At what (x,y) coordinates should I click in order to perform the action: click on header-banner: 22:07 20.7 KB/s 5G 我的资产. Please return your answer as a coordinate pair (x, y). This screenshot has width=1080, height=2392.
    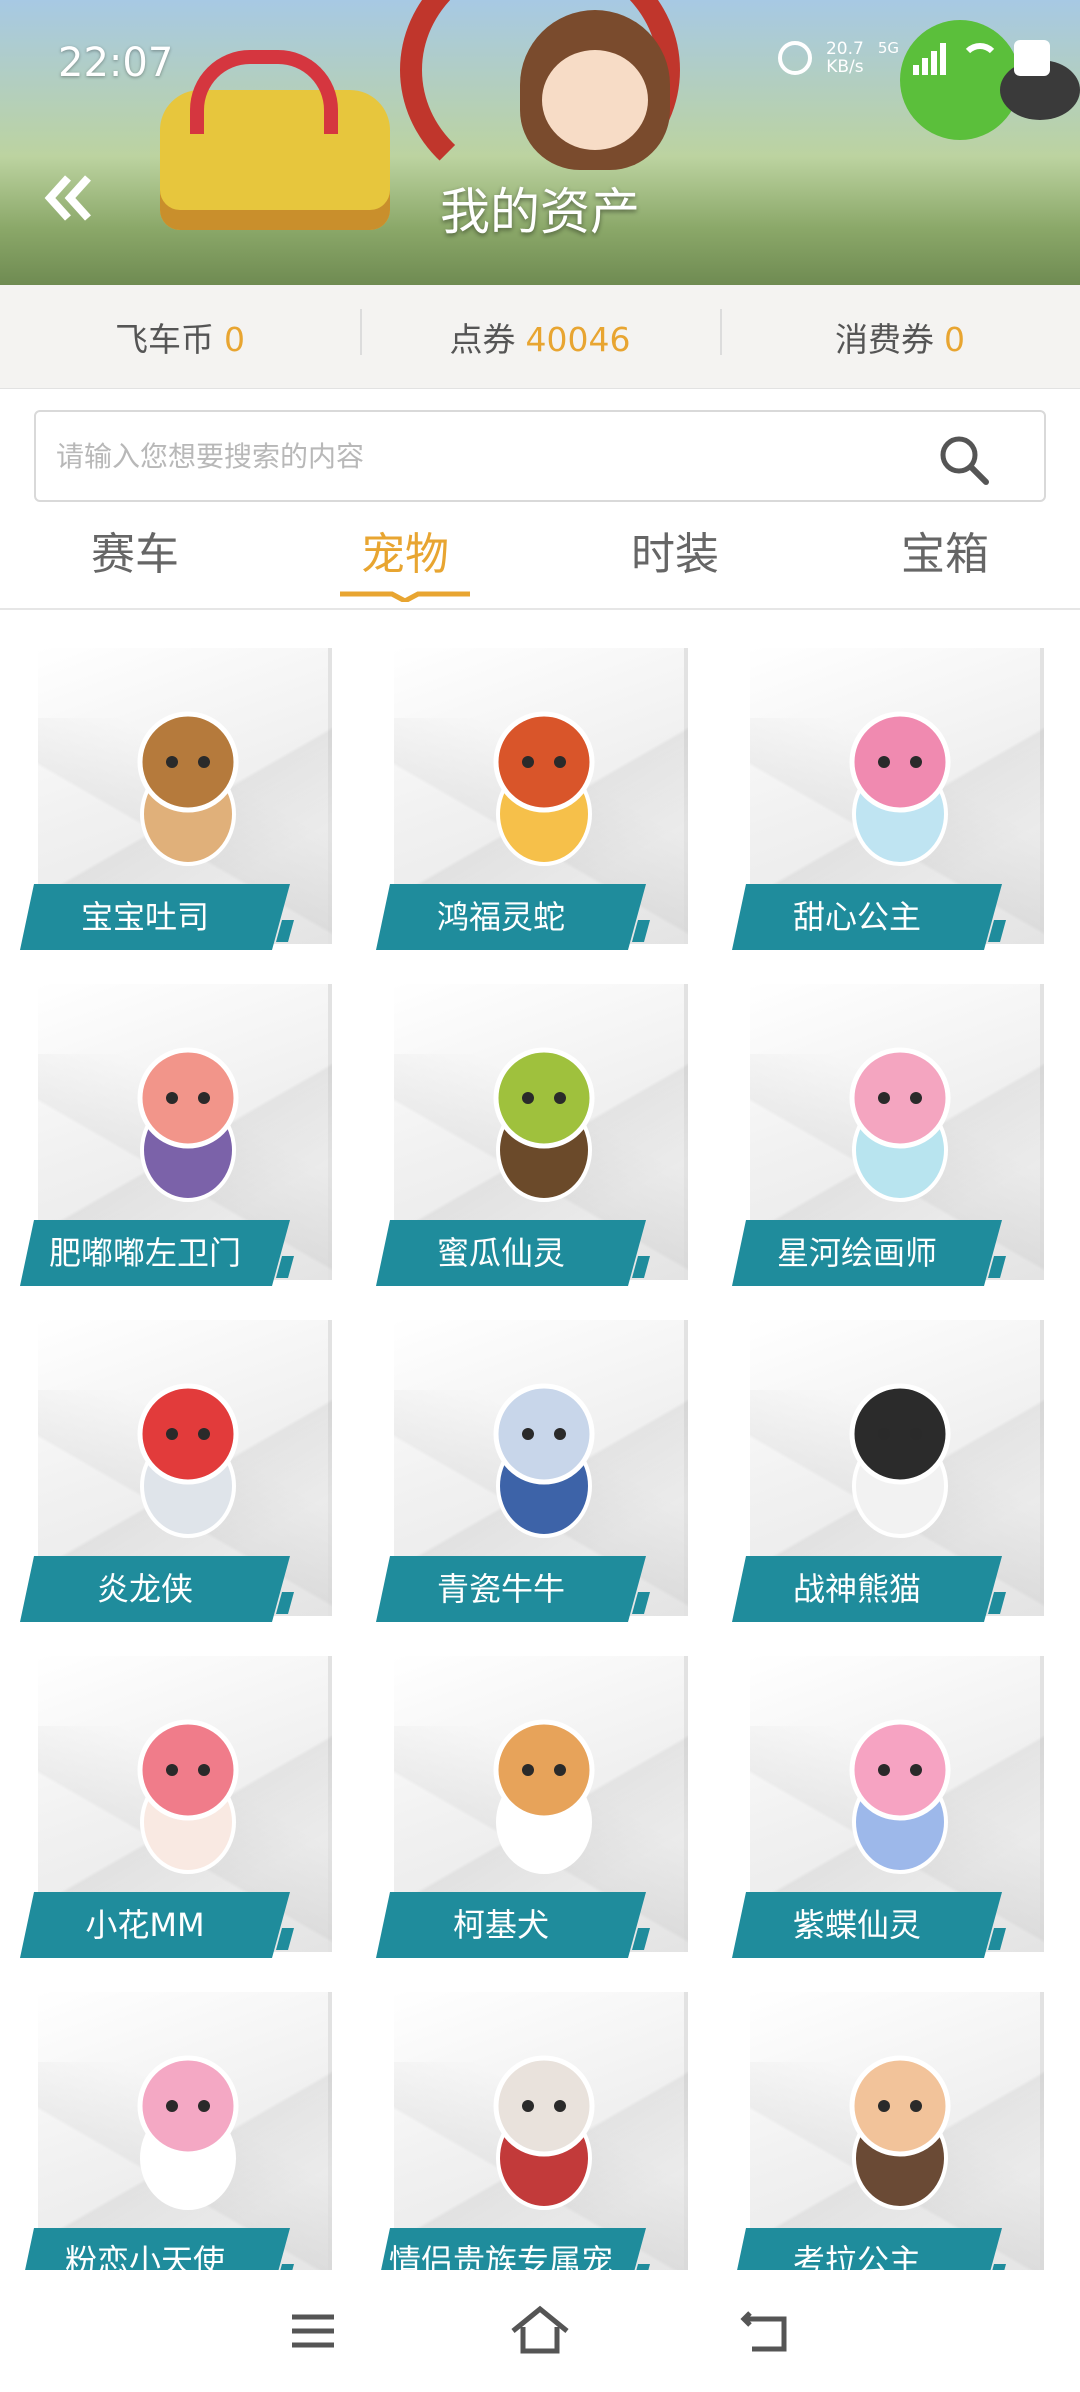
    Looking at the image, I should click on (540, 142).